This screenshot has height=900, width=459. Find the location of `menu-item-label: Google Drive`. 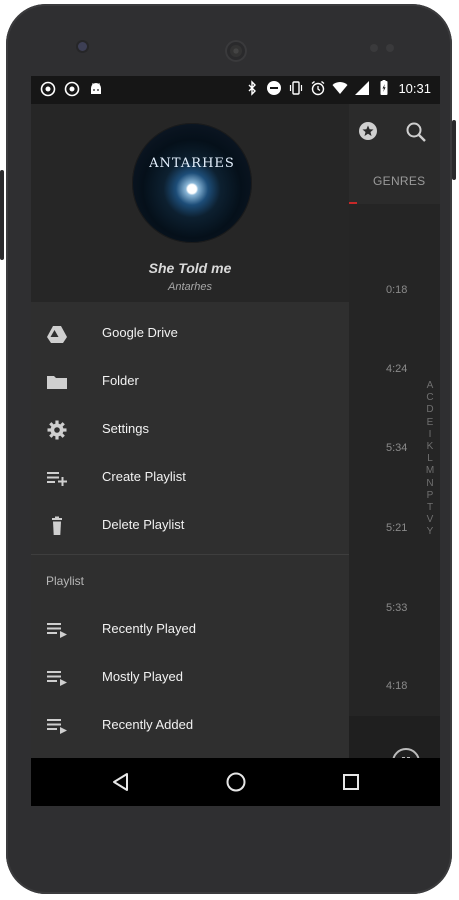

menu-item-label: Google Drive is located at coordinates (140, 332).